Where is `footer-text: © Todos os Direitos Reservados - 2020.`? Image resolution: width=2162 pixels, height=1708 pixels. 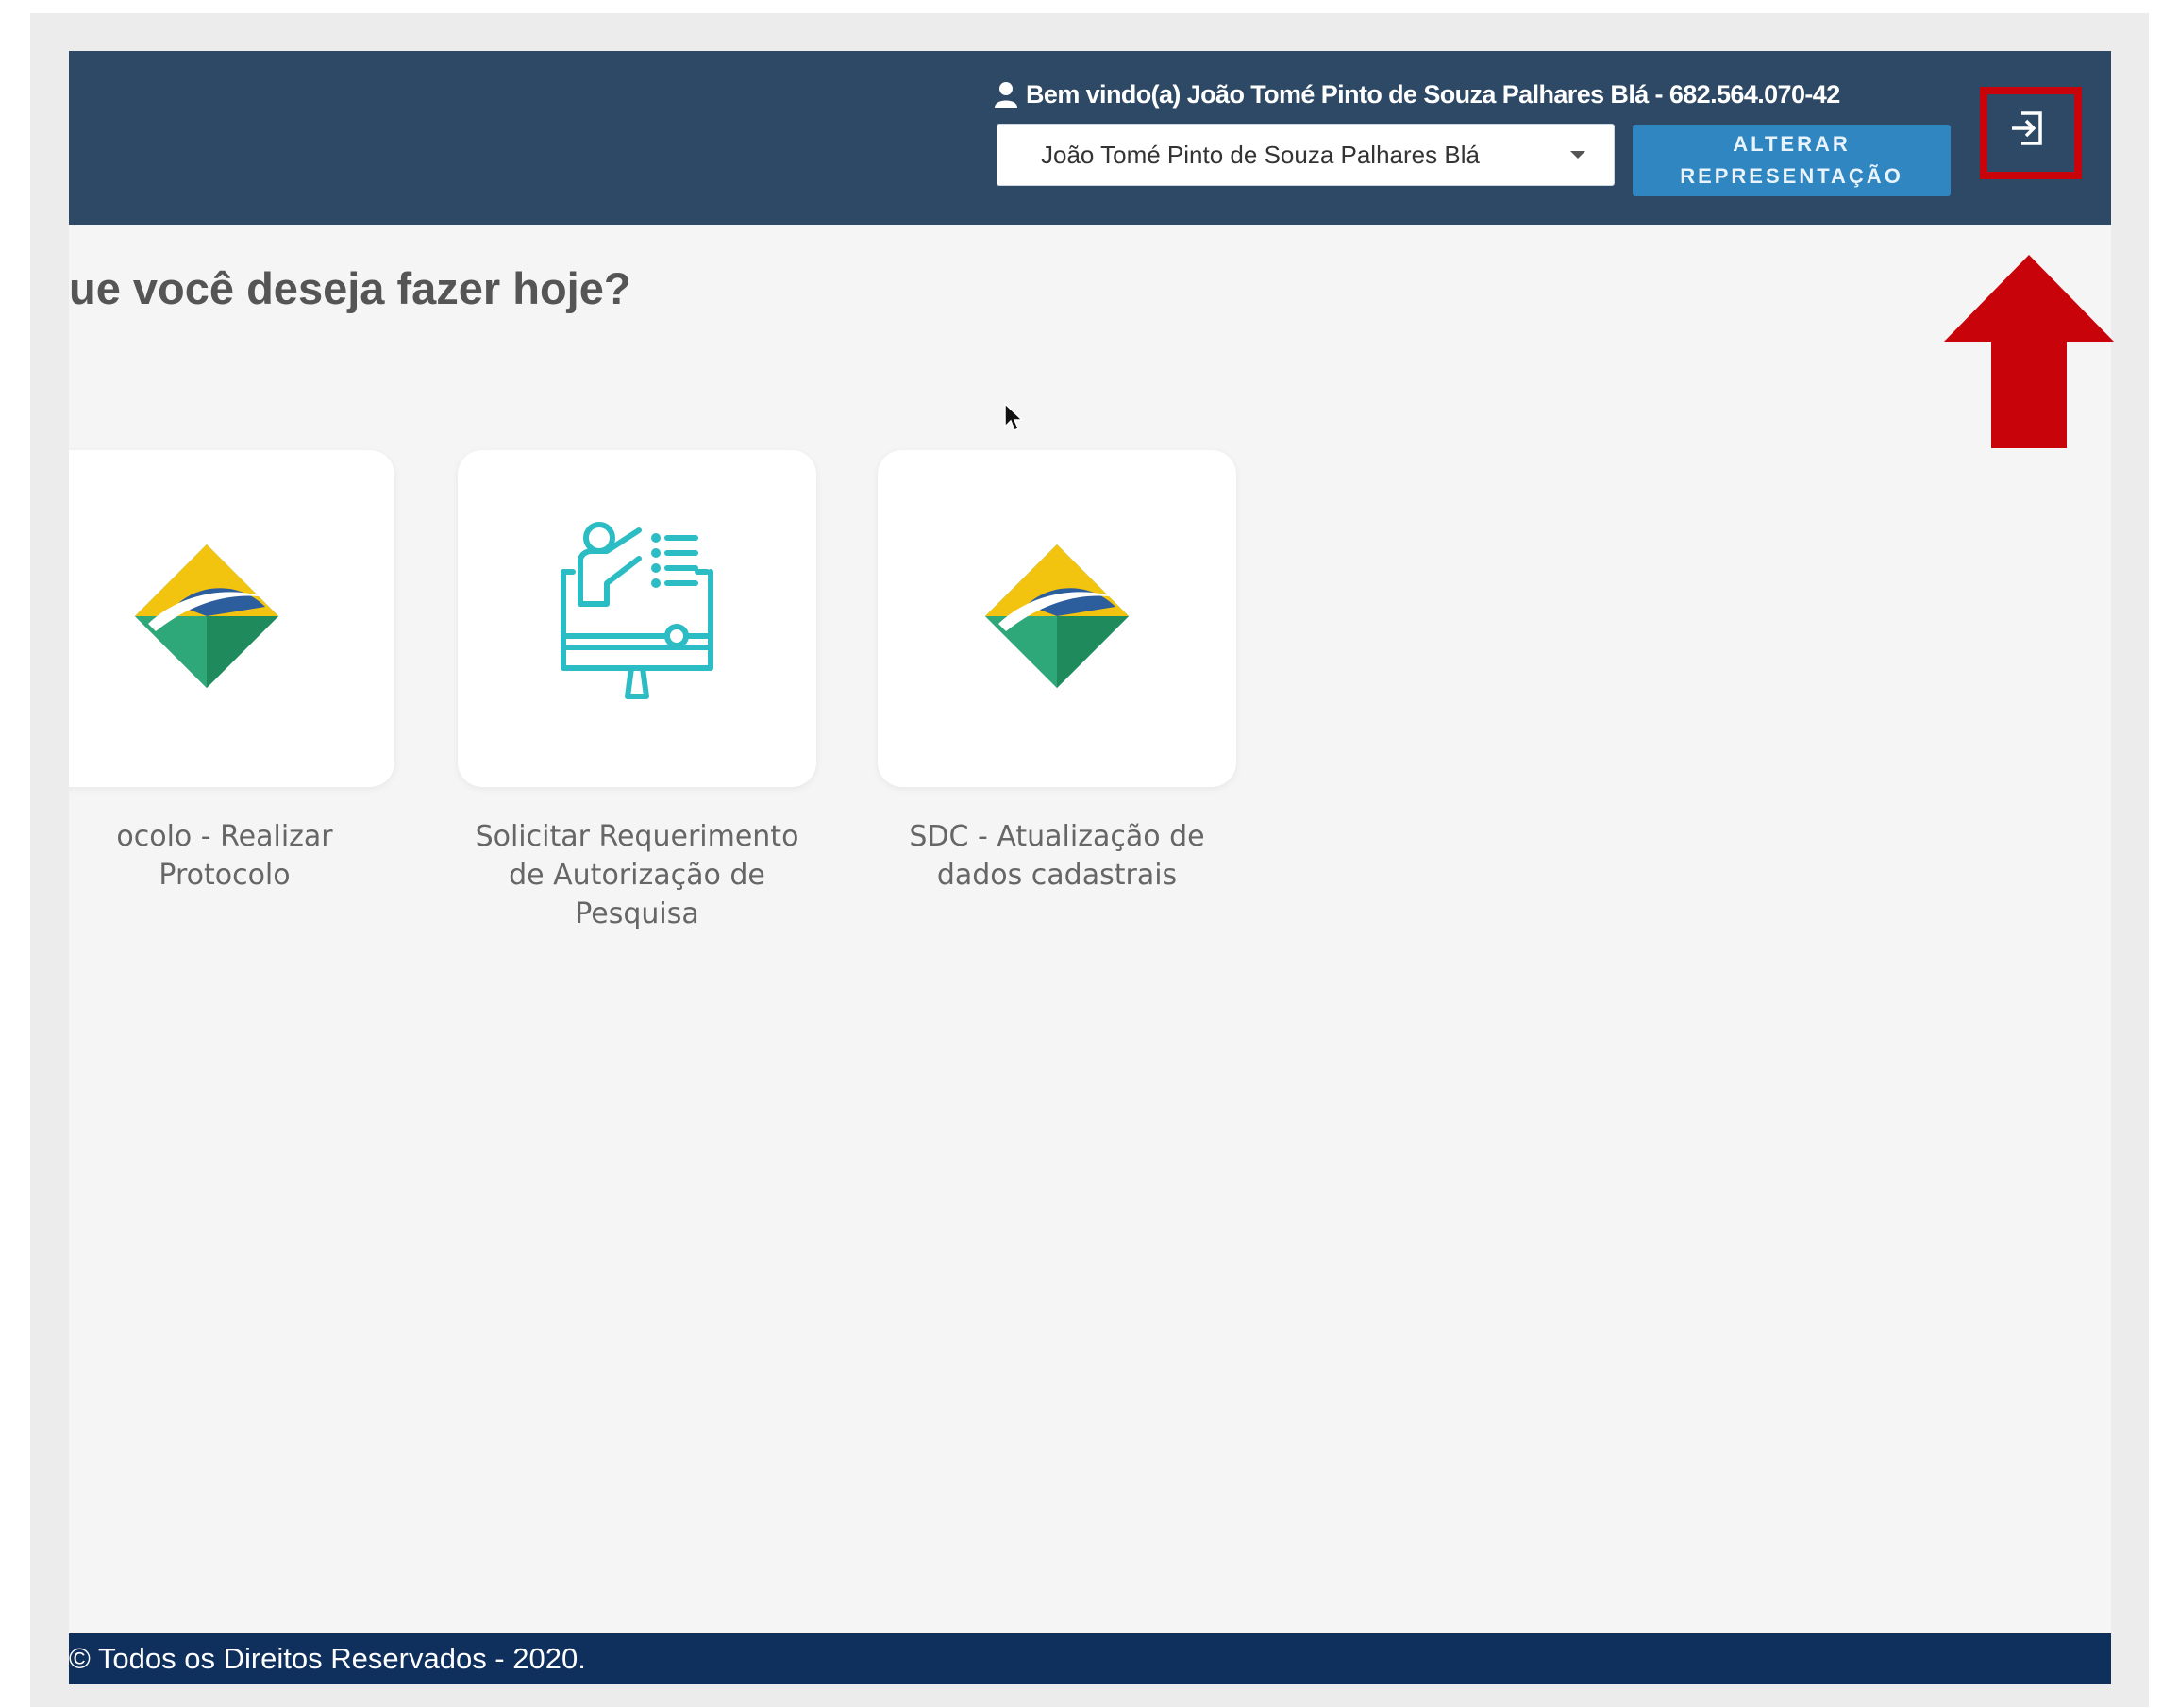
footer-text: © Todos os Direitos Reservados - 2020. is located at coordinates (327, 1658).